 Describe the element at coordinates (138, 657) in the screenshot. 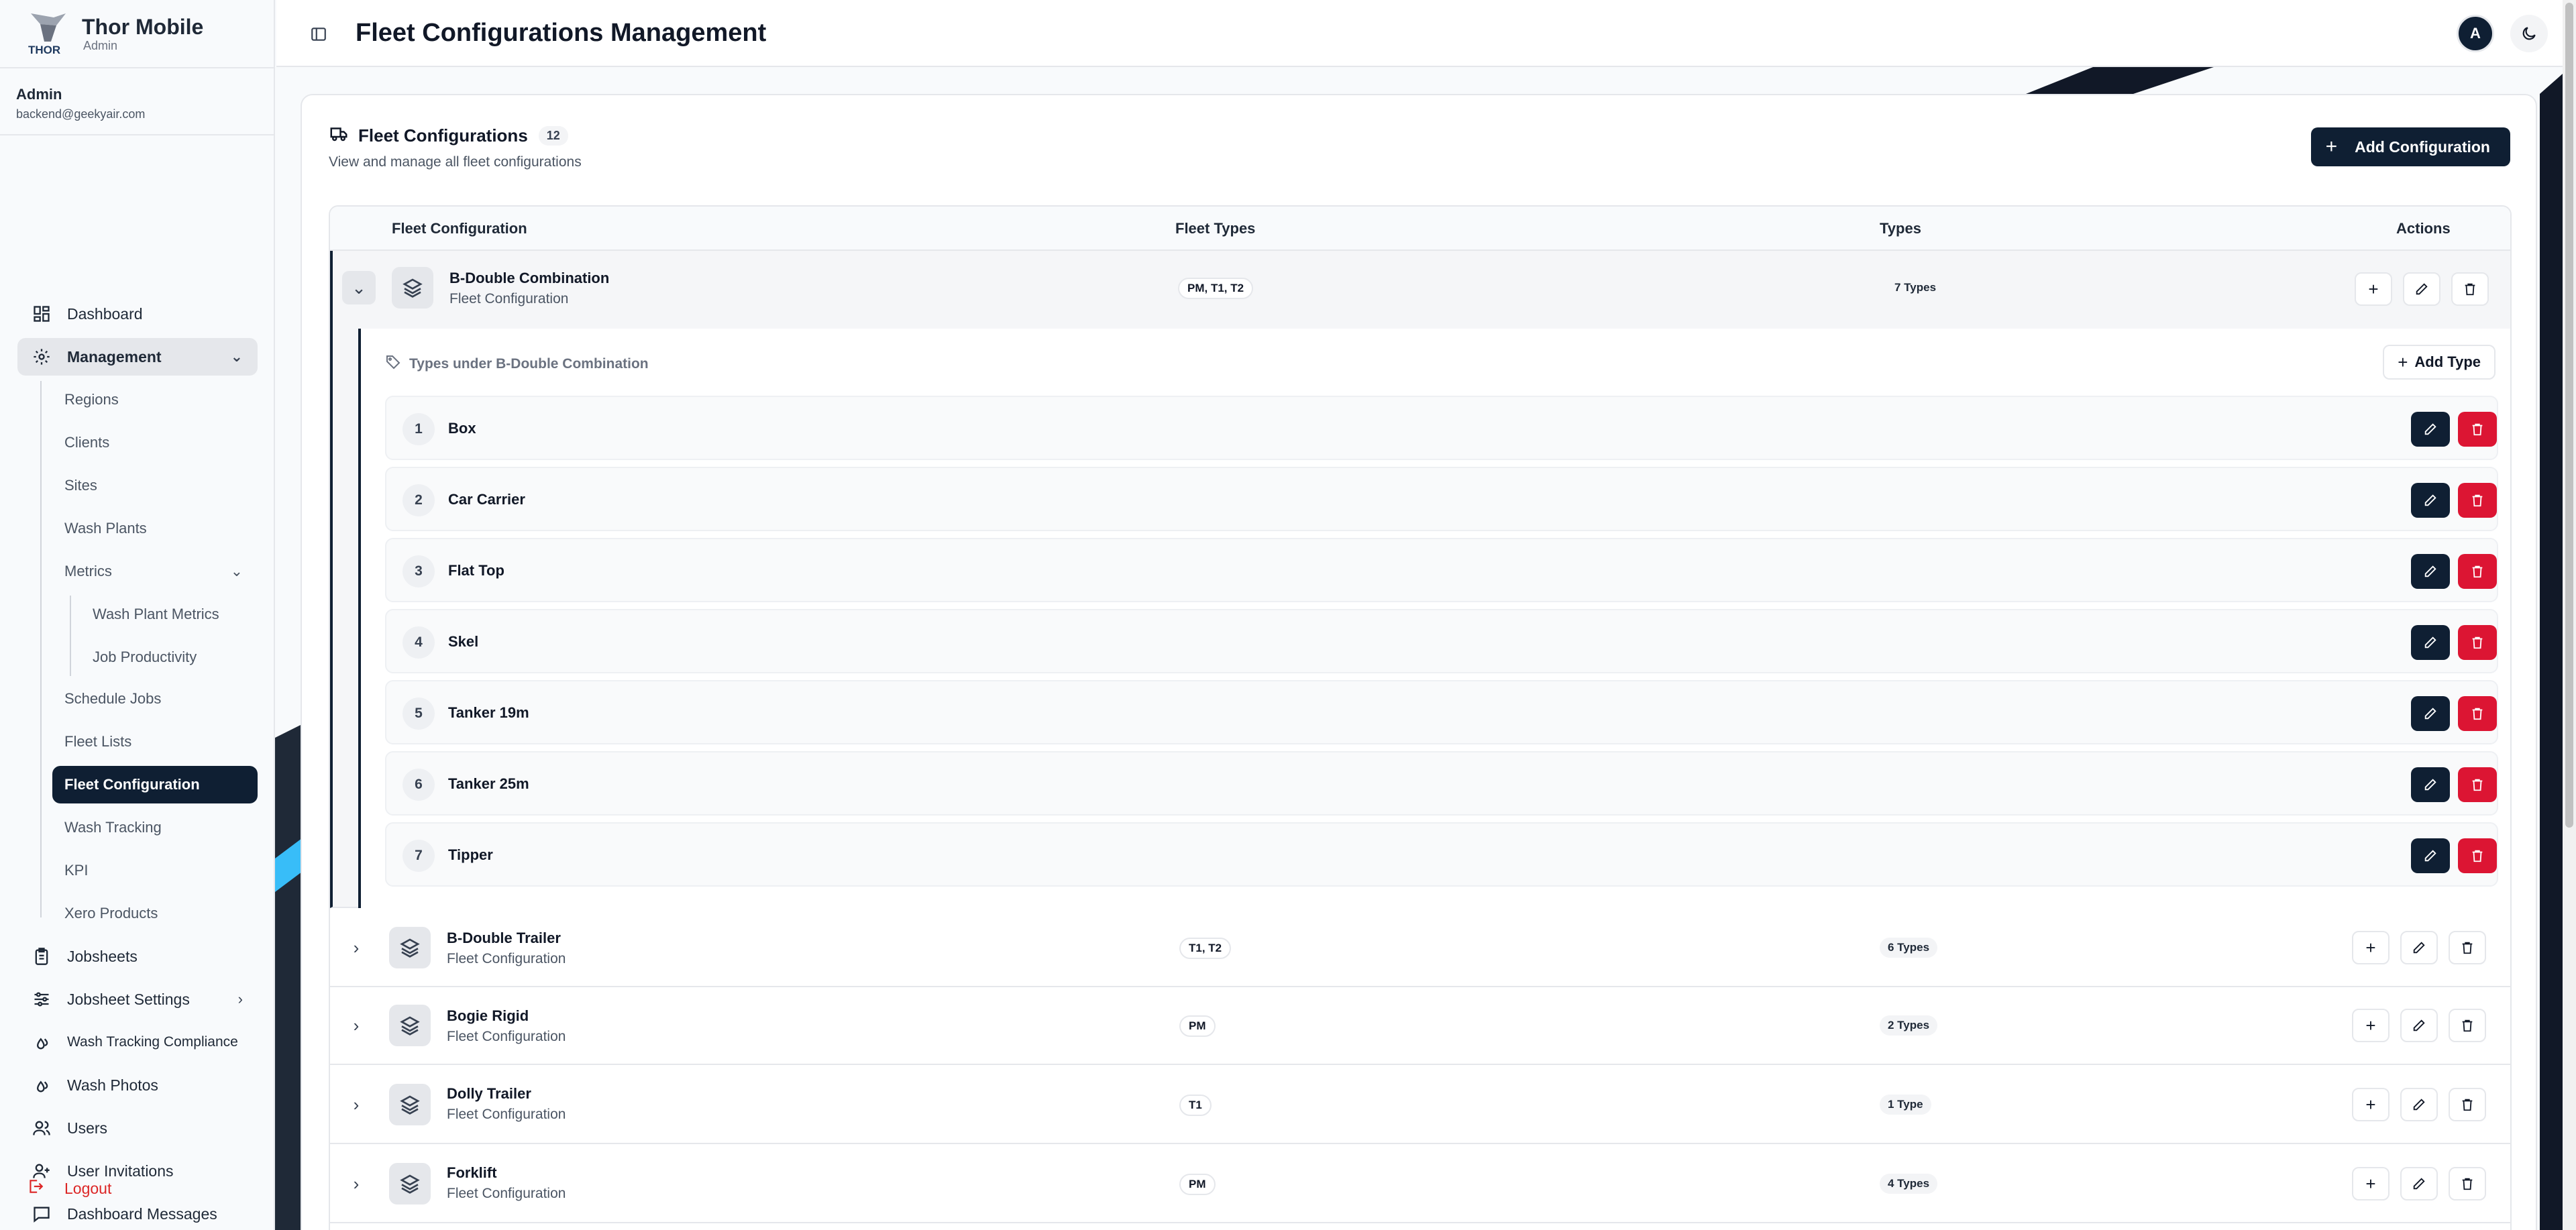

I see `sidebar-item-job-productivity: Job Productivity` at that location.